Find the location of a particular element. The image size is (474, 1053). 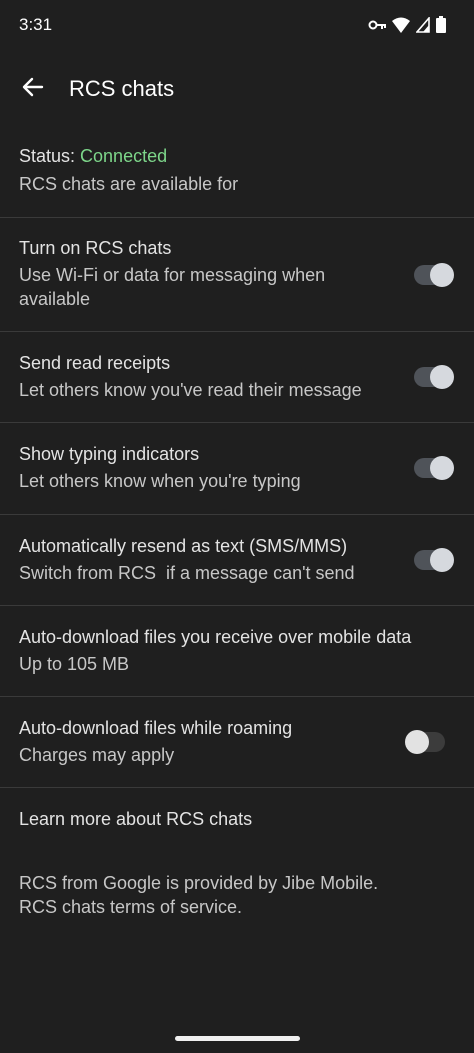

read-receipts-toggle is located at coordinates (434, 377).